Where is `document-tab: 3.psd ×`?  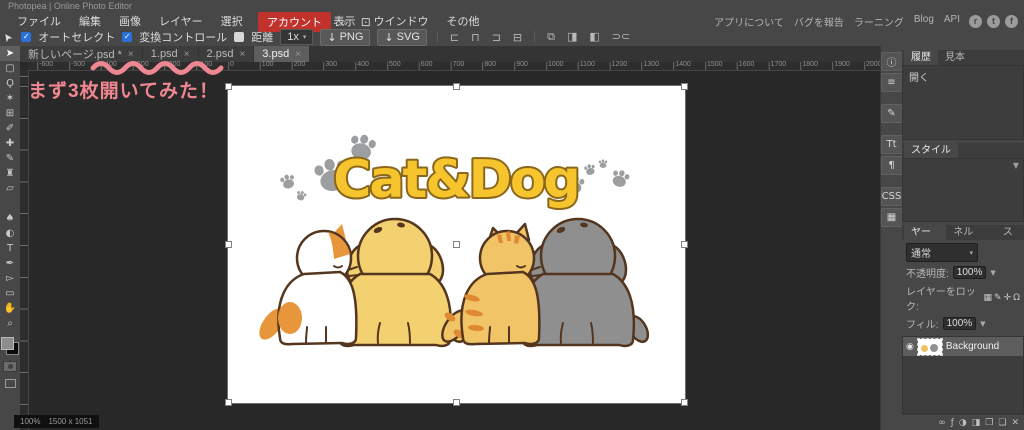 document-tab: 3.psd × is located at coordinates (282, 54).